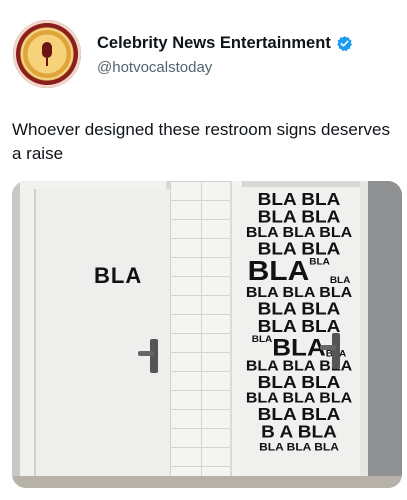  What do you see at coordinates (154, 67) in the screenshot?
I see `account-handle: @hotvocalstoday` at bounding box center [154, 67].